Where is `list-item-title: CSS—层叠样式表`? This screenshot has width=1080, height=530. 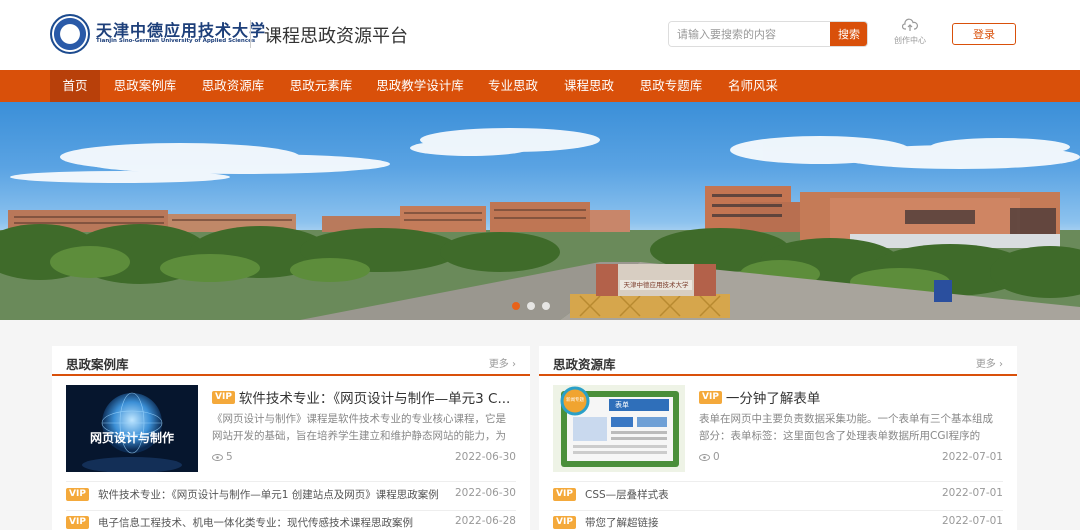
list-item-title: CSS—层叠样式表 is located at coordinates (627, 495).